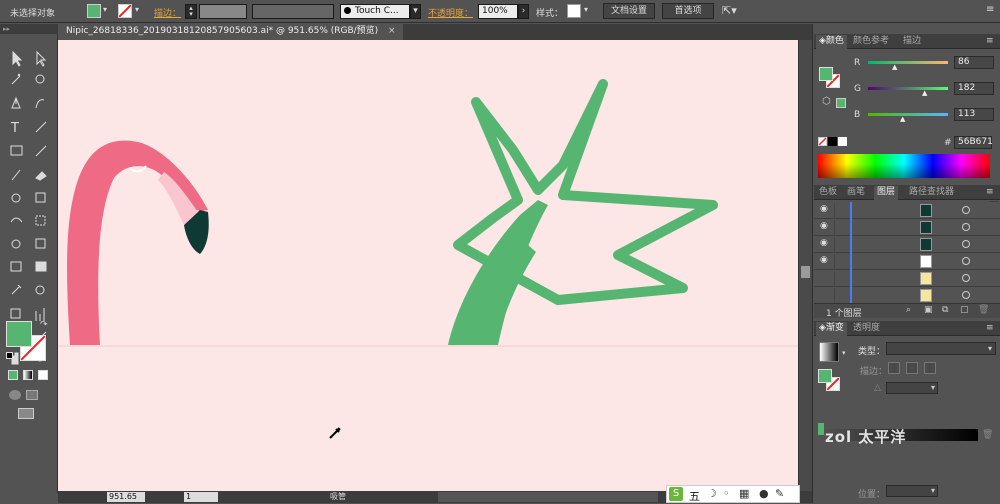 The image size is (1000, 504). I want to click on g-input: 182, so click(974, 88).